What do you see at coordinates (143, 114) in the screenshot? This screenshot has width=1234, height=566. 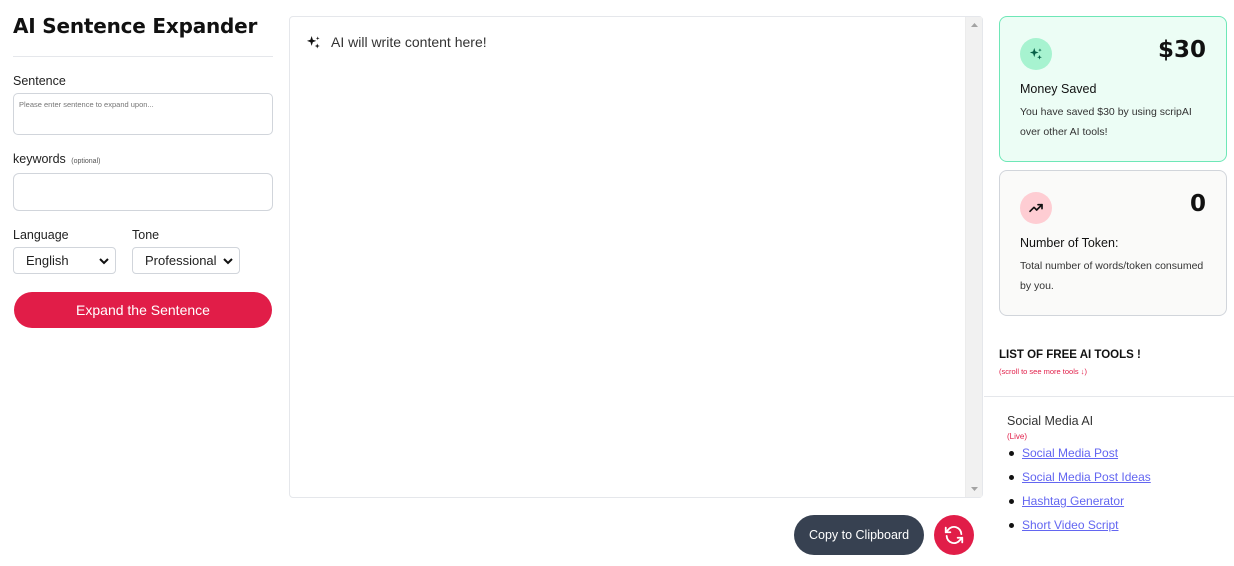 I see `sentence-input` at bounding box center [143, 114].